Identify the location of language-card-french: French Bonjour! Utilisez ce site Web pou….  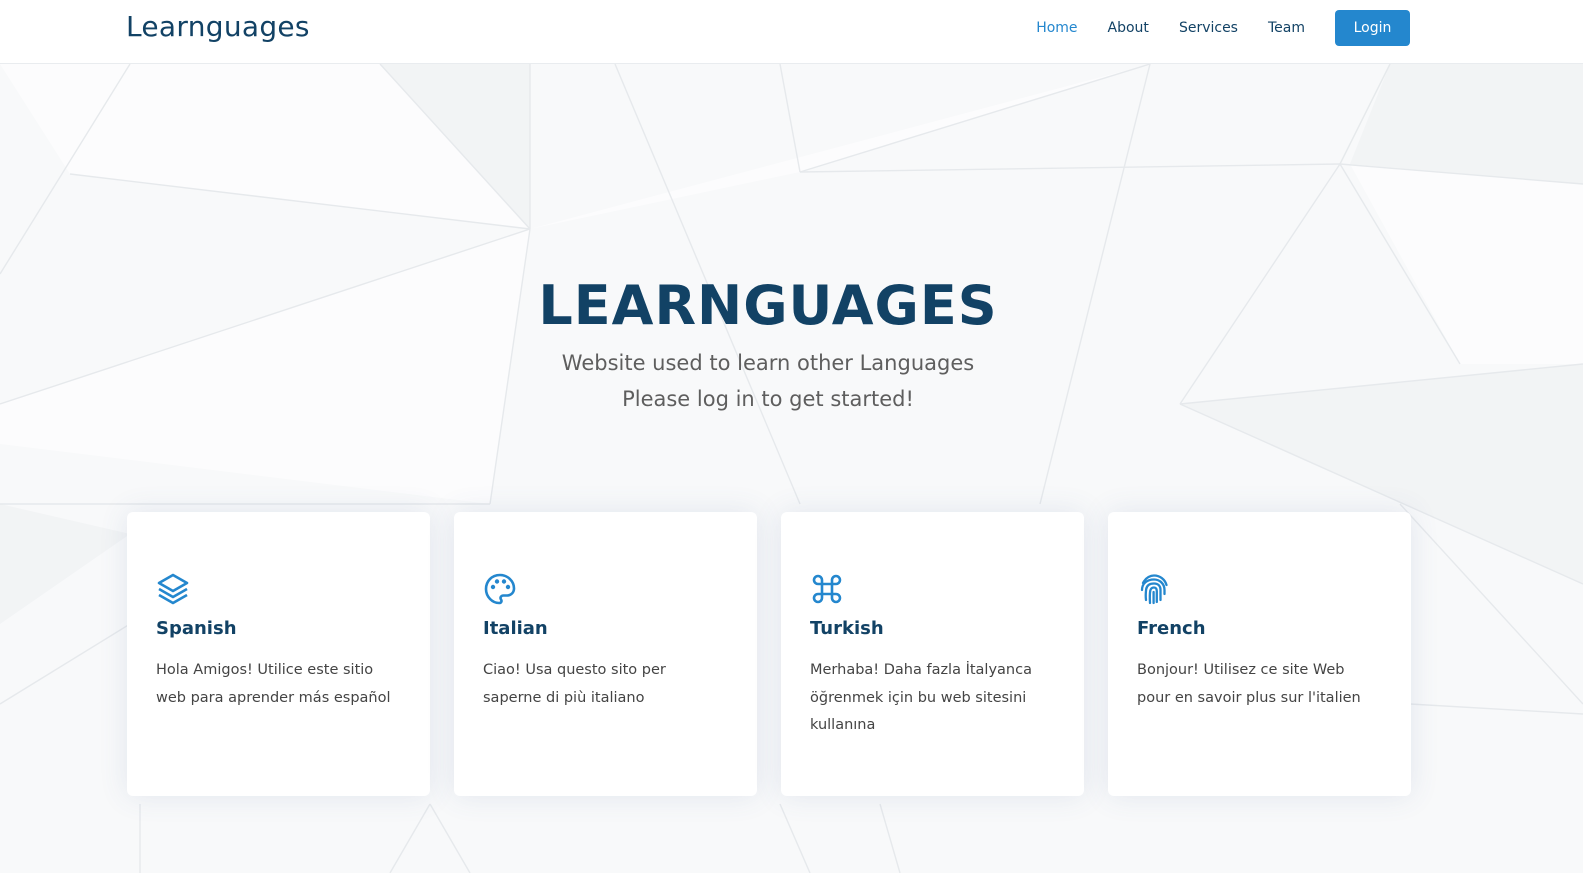
(1259, 654).